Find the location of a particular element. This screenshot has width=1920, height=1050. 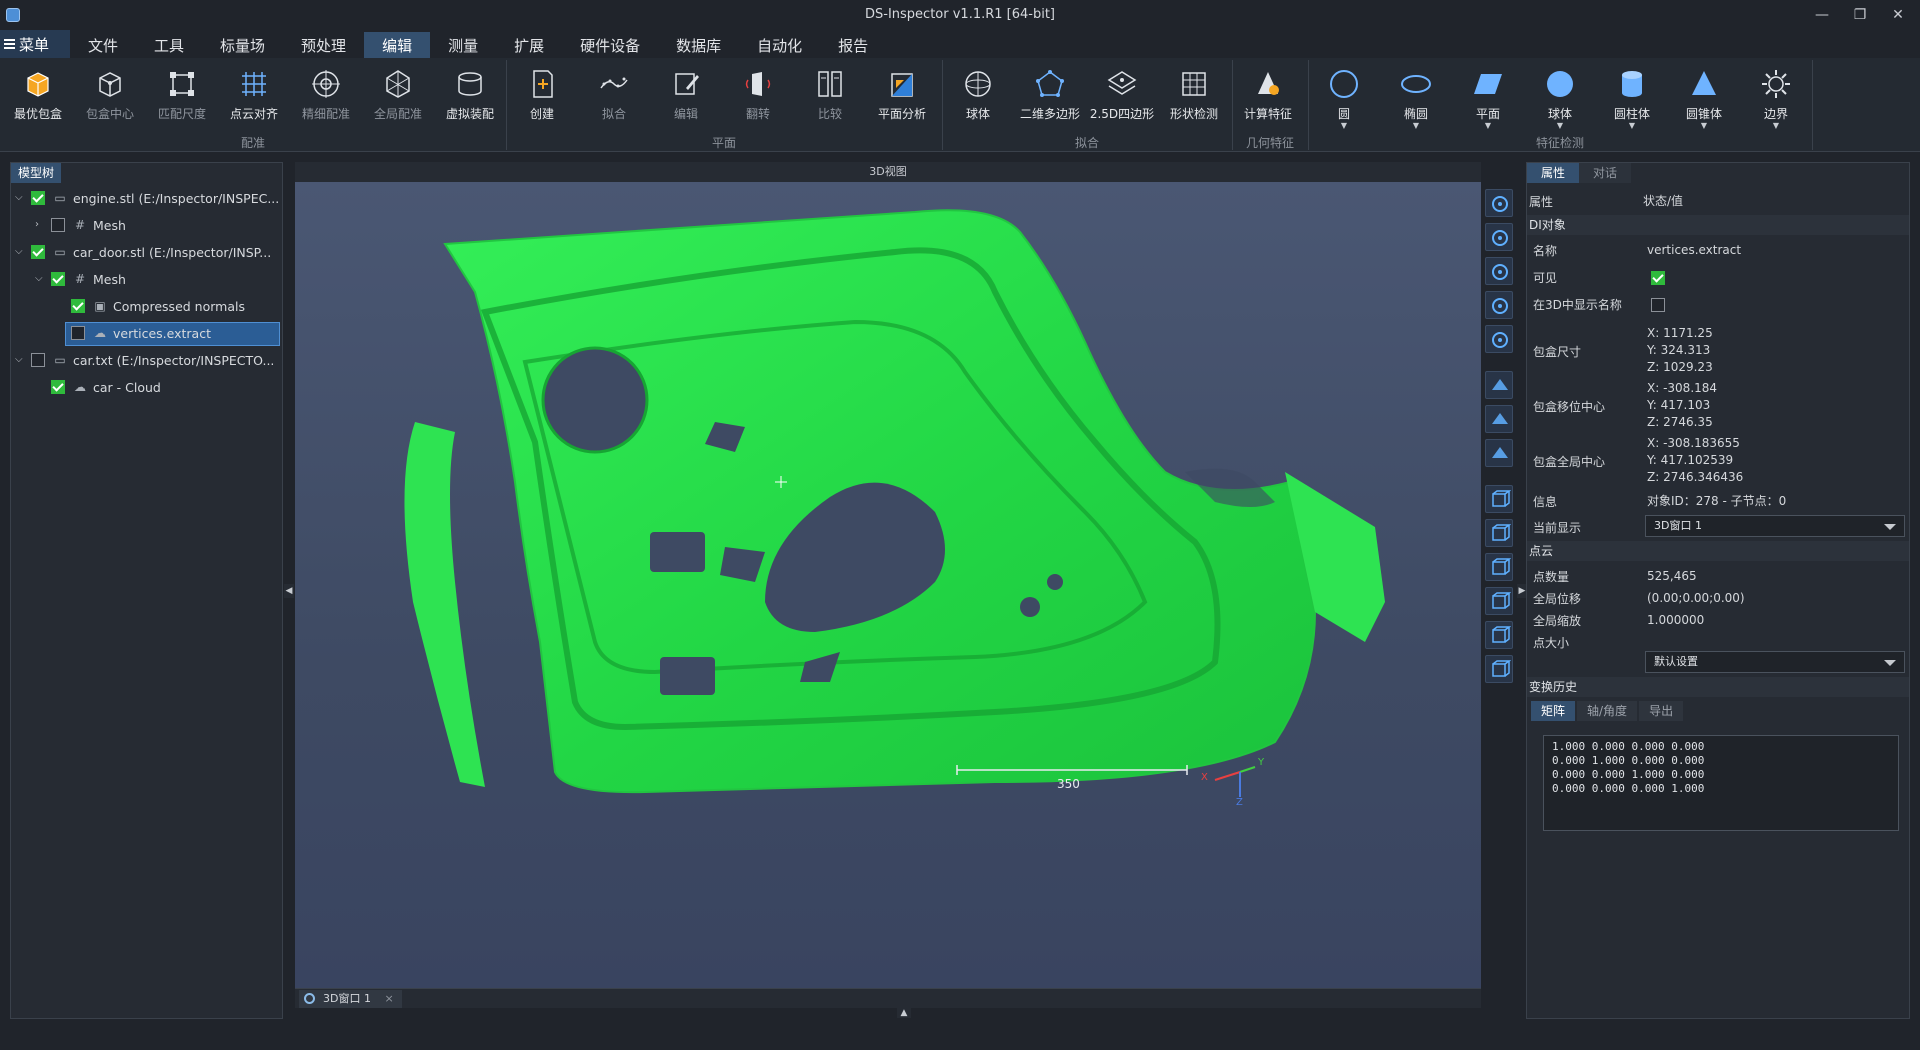

point-size-select: 默认设置 is located at coordinates (1775, 662).